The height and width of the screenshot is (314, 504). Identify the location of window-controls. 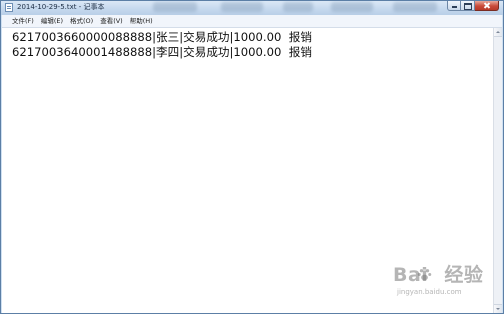
(473, 6).